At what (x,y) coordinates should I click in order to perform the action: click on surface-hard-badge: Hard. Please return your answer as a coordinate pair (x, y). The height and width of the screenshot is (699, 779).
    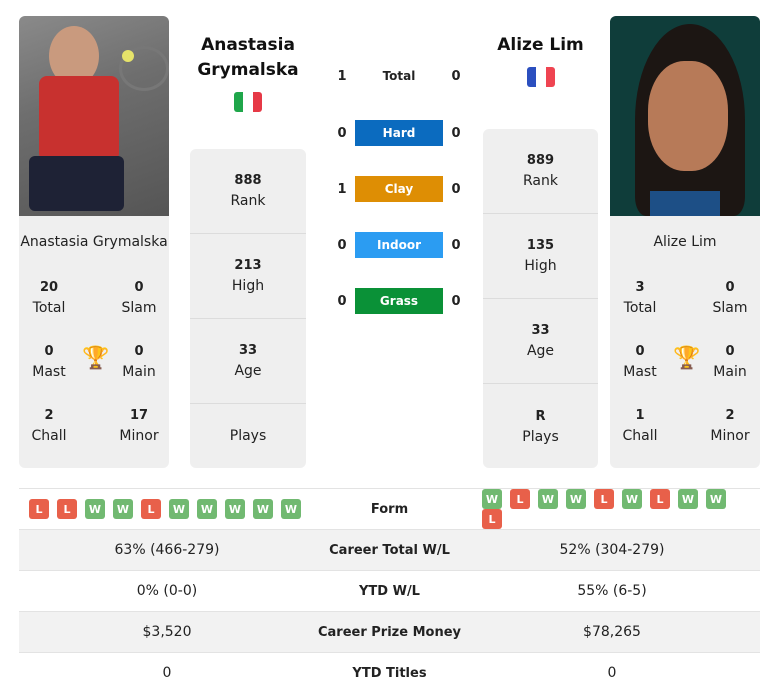
    Looking at the image, I should click on (399, 133).